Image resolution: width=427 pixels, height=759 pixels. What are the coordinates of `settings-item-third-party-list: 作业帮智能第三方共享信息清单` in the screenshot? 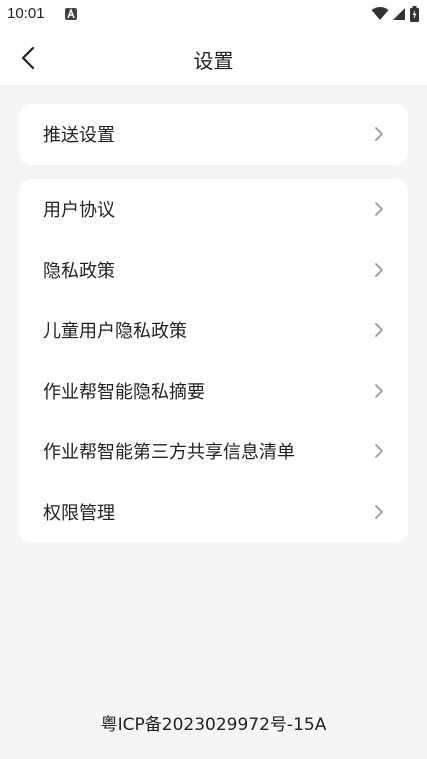 It's located at (213, 451).